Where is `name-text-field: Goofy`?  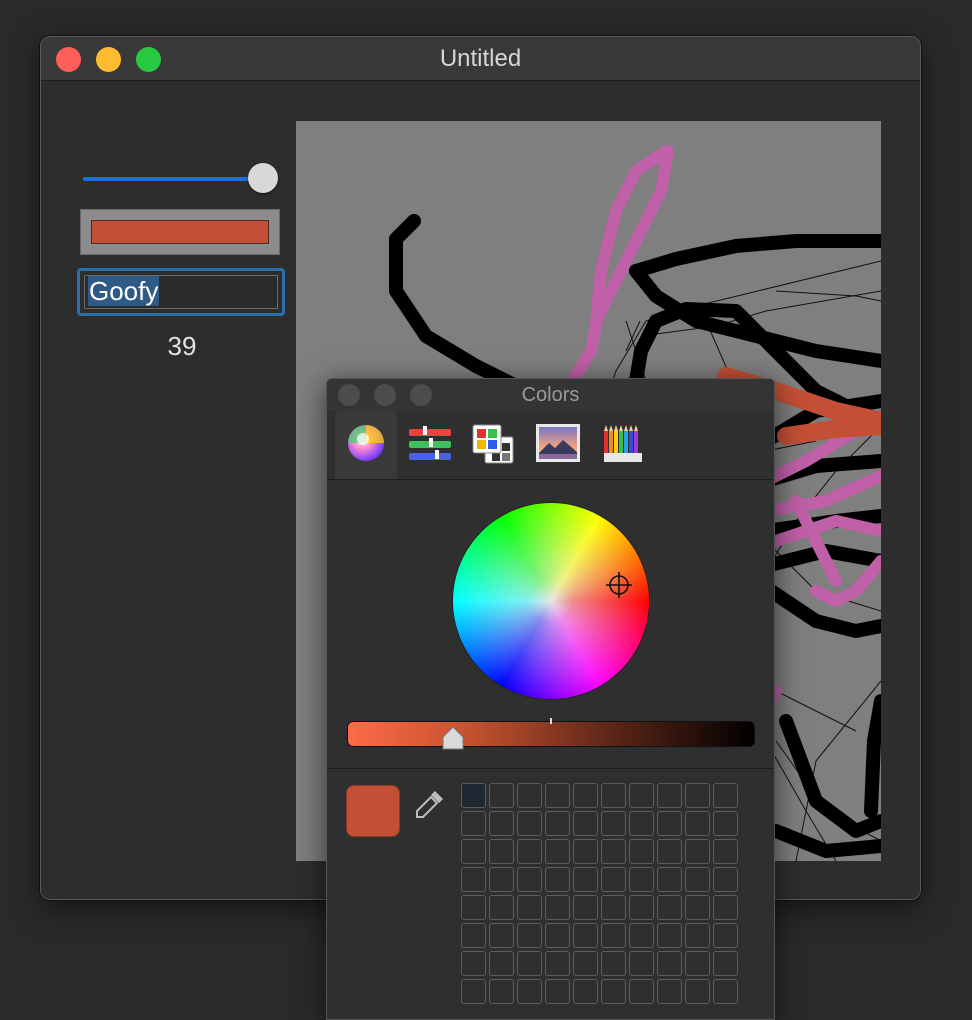
name-text-field: Goofy is located at coordinates (181, 292).